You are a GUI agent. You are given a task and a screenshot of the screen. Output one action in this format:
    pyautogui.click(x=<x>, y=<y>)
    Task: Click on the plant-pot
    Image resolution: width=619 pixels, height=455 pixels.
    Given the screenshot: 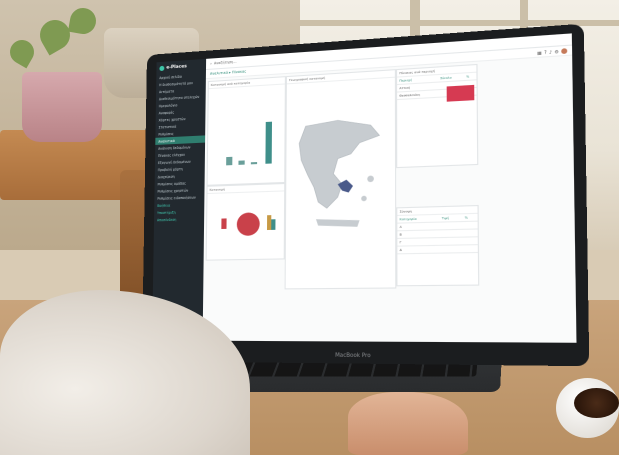 What is the action you would take?
    pyautogui.click(x=62, y=107)
    